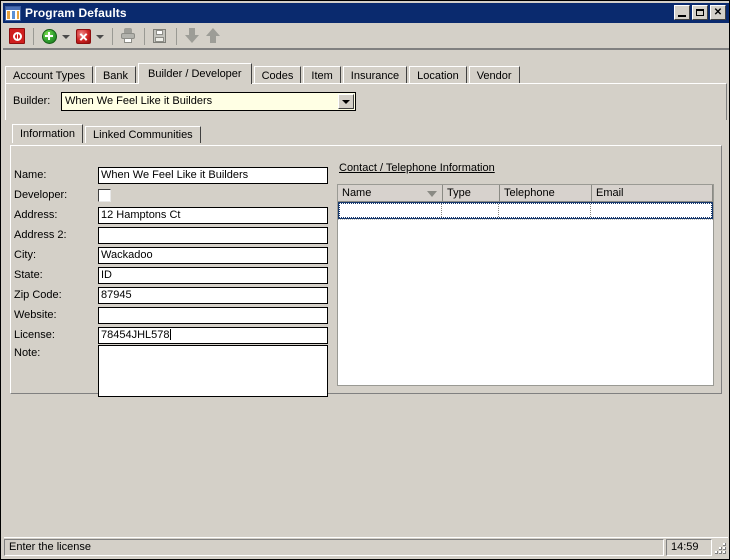  I want to click on developer-label: Developer:, so click(41, 195).